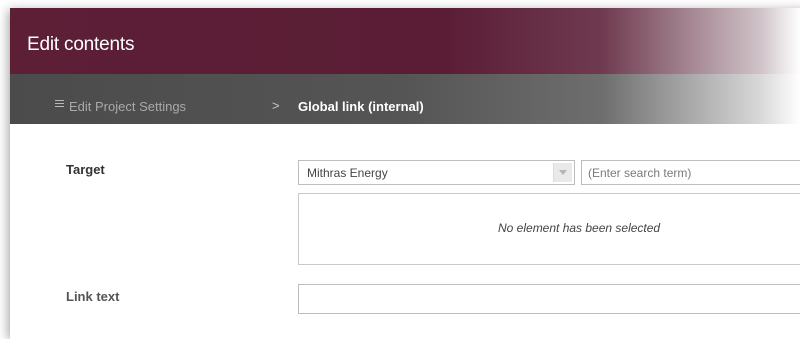  Describe the element at coordinates (93, 296) in the screenshot. I see `link-text-label: Link text` at that location.